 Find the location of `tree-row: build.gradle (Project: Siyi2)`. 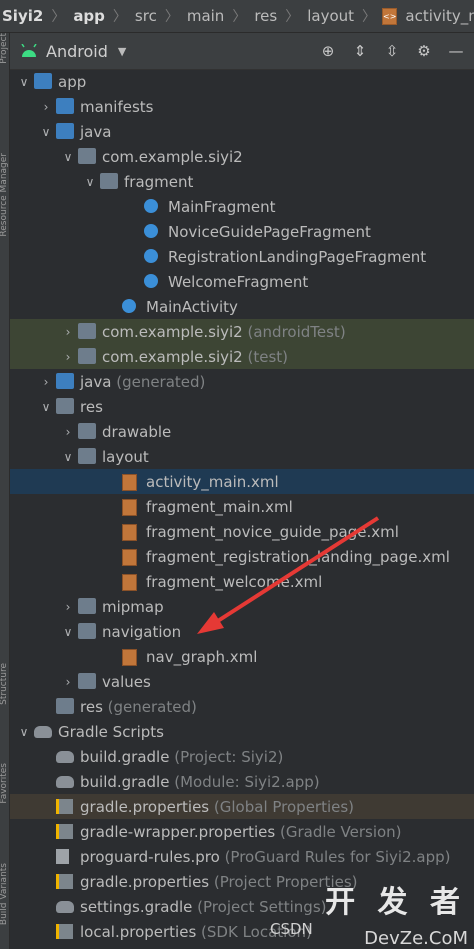

tree-row: build.gradle (Project: Siyi2) is located at coordinates (242, 756).